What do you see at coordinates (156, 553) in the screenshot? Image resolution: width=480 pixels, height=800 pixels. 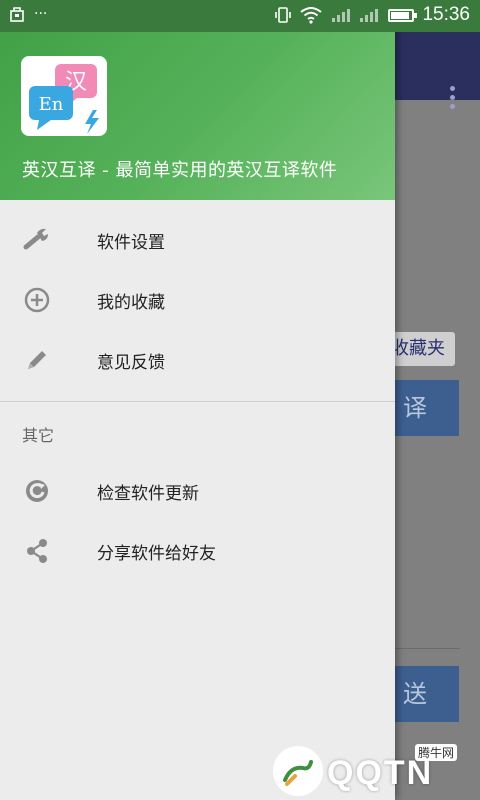 I see `menu-label-share: 分享软件给好友` at bounding box center [156, 553].